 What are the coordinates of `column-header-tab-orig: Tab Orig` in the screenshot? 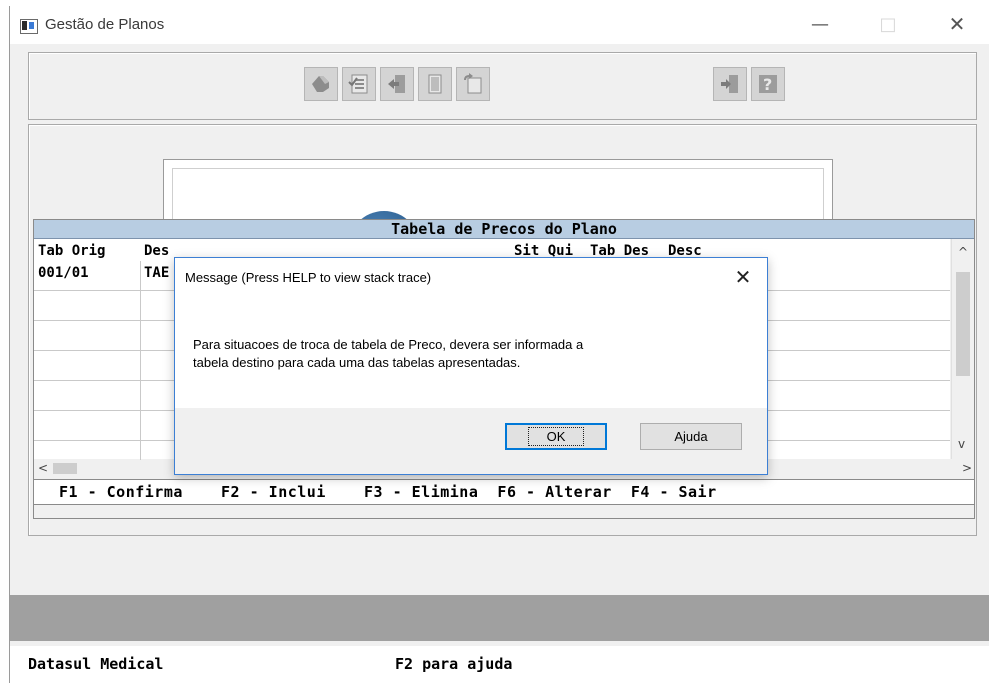 It's located at (71, 251).